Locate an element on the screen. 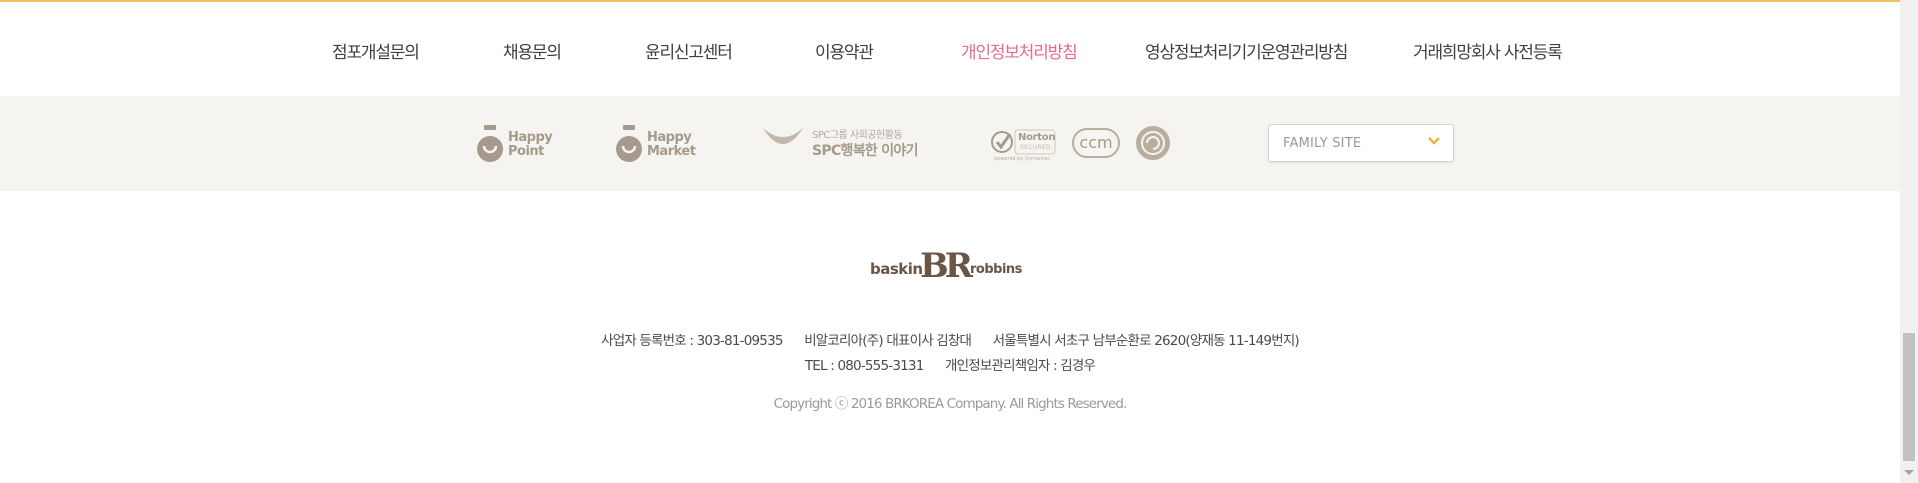 The height and width of the screenshot is (483, 1918). nav-store-opening-inquiry: 점포개설문의 is located at coordinates (376, 50).